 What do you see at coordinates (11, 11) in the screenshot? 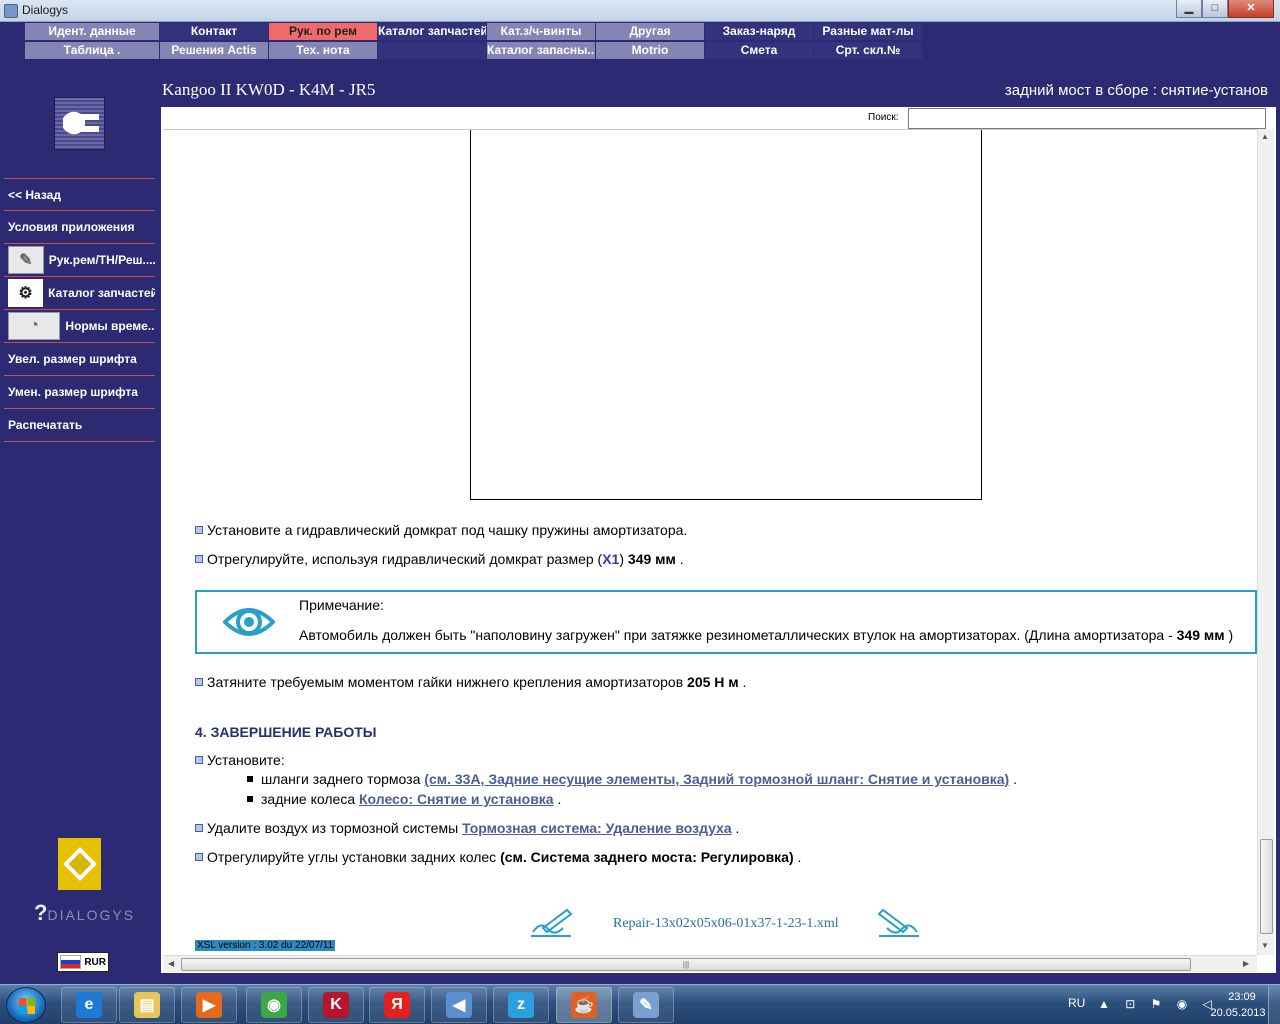
I see `app-icon` at bounding box center [11, 11].